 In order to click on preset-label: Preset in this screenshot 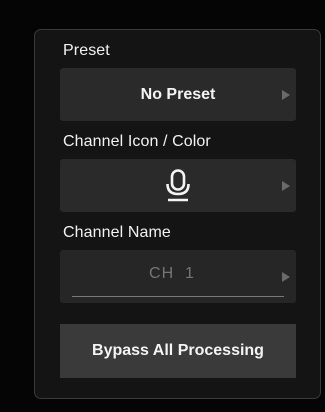, I will do `click(86, 50)`.